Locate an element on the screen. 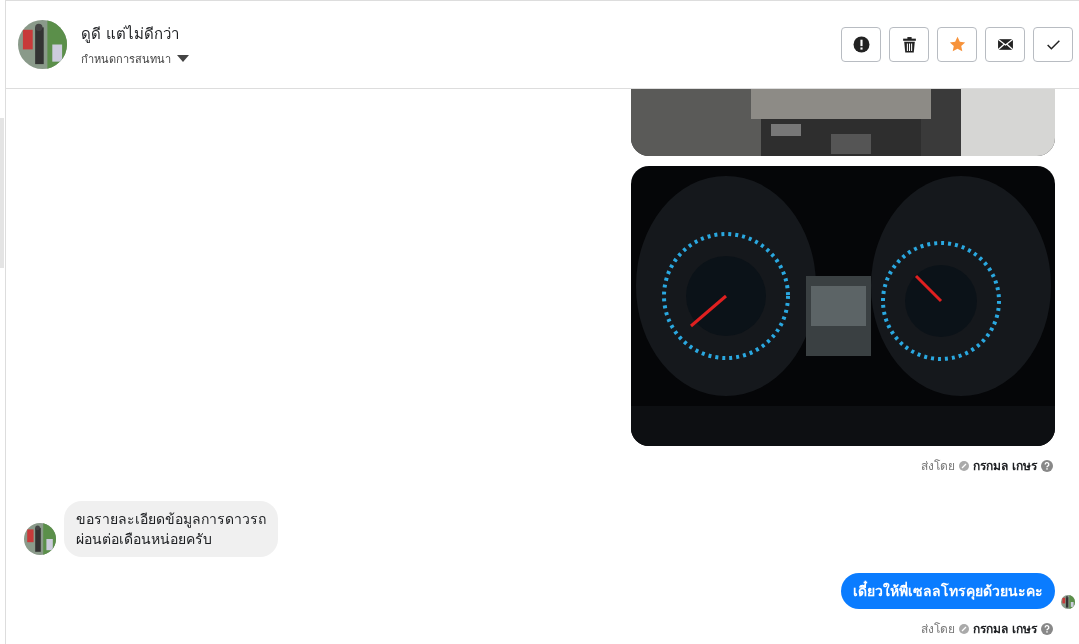  alert-icon is located at coordinates (861, 44).